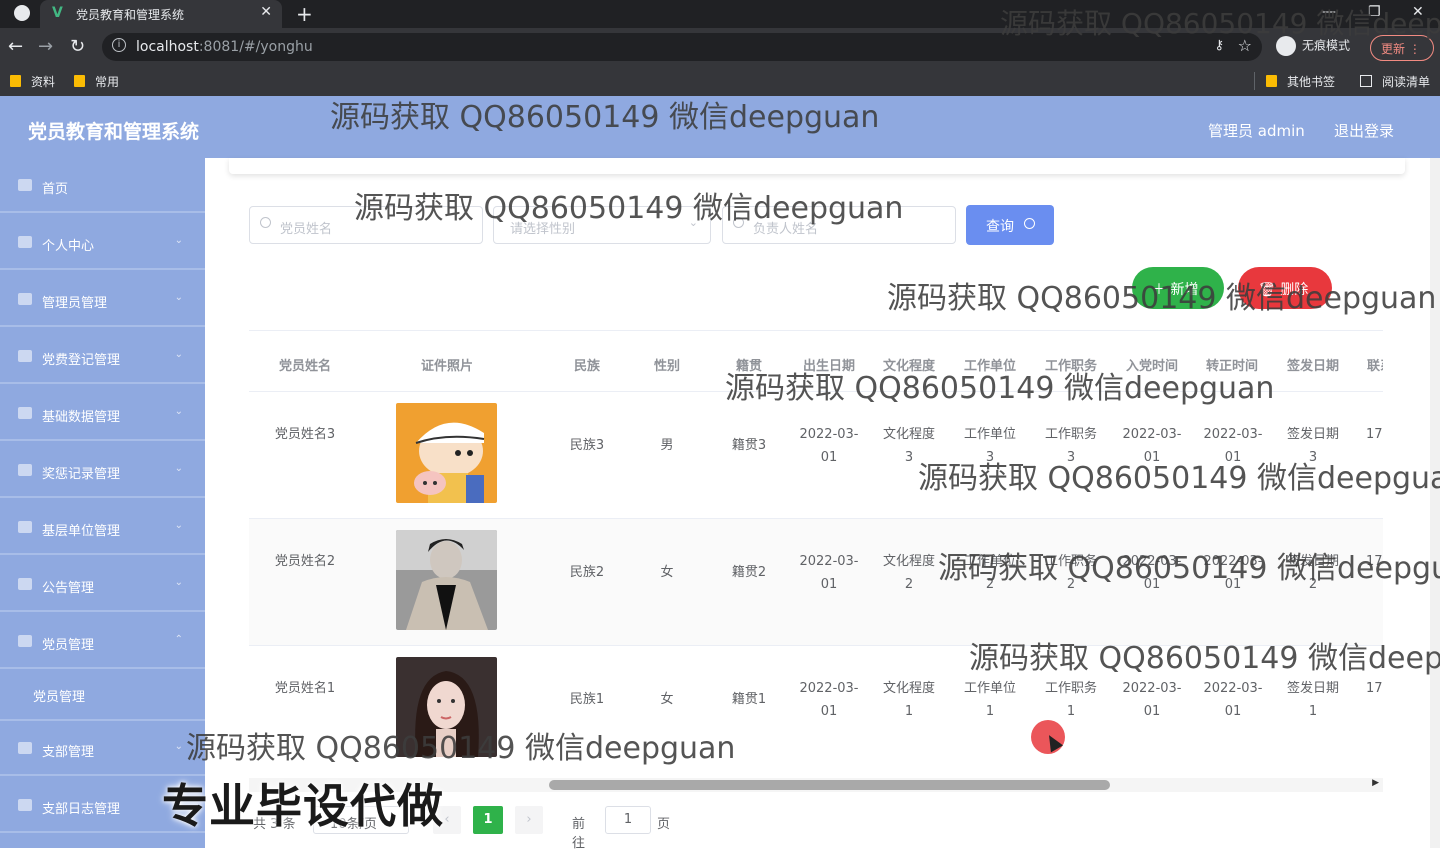 The image size is (1440, 851). What do you see at coordinates (161, 14) in the screenshot?
I see `browser-tab: V 党员教育和管理系统 ✕` at bounding box center [161, 14].